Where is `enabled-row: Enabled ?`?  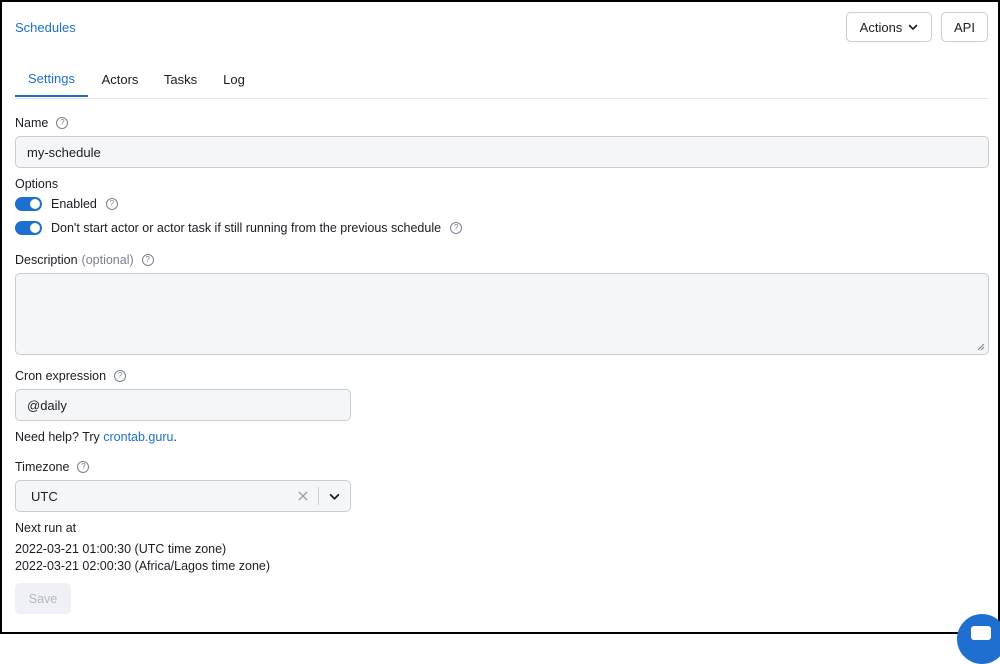
enabled-row: Enabled ? is located at coordinates (66, 204).